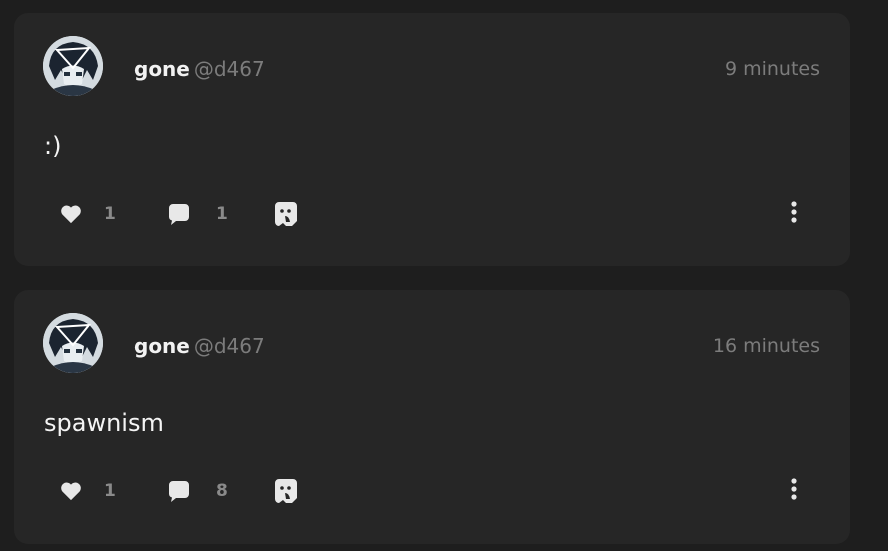 This screenshot has width=888, height=551. Describe the element at coordinates (222, 214) in the screenshot. I see `reply-count: 1` at that location.